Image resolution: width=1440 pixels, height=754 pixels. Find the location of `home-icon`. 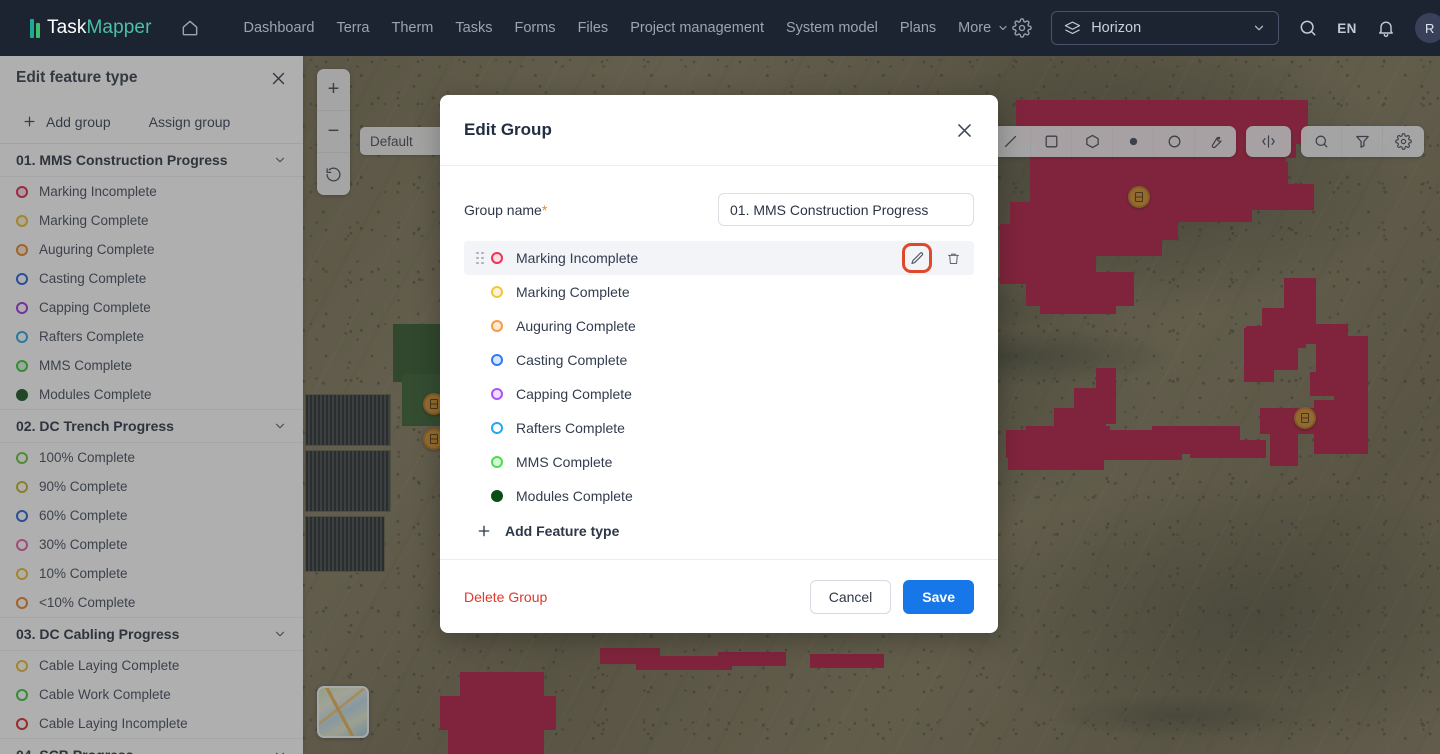

home-icon is located at coordinates (190, 28).